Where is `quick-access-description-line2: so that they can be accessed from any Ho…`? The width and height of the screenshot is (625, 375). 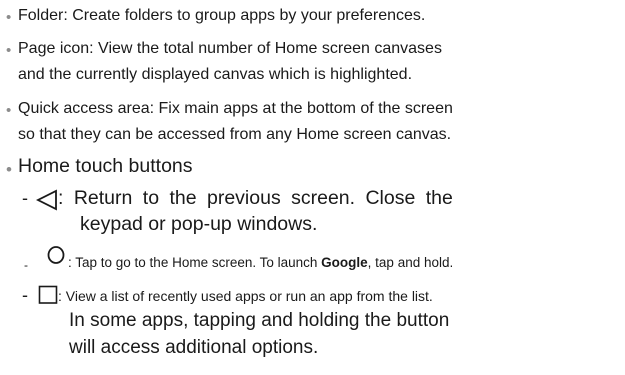 quick-access-description-line2: so that they can be accessed from any Ho… is located at coordinates (235, 134).